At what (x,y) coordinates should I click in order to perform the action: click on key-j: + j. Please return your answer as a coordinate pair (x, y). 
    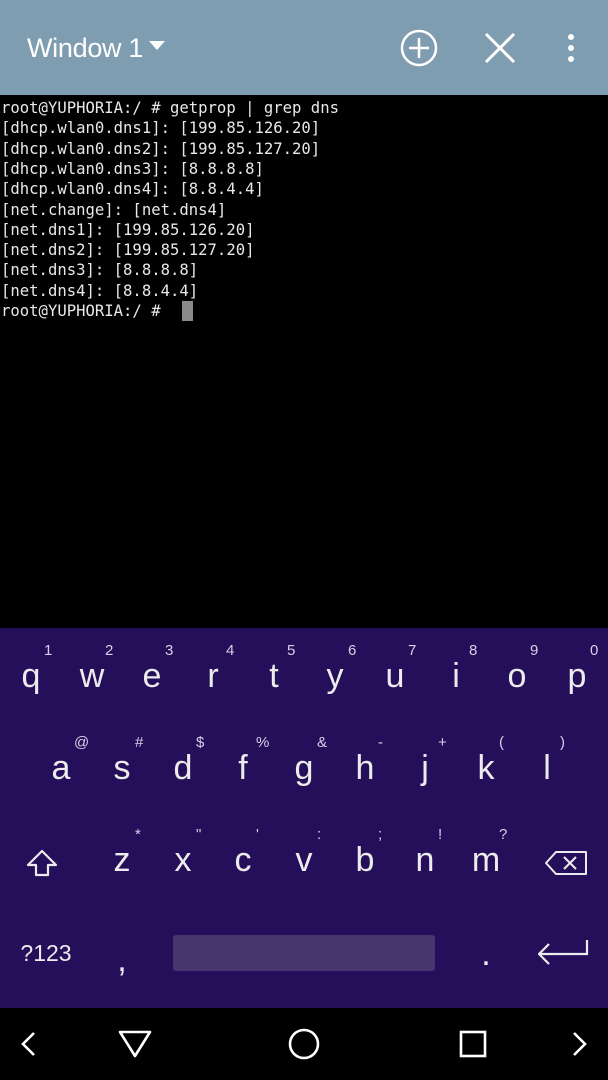
    Looking at the image, I should click on (425, 765).